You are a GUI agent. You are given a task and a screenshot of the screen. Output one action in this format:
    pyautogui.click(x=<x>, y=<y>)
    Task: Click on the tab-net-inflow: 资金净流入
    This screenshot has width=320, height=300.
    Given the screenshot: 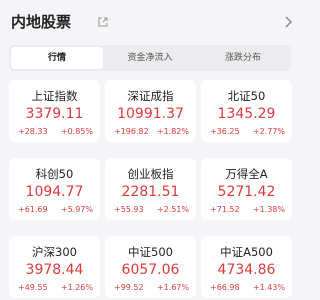 What is the action you would take?
    pyautogui.click(x=150, y=58)
    